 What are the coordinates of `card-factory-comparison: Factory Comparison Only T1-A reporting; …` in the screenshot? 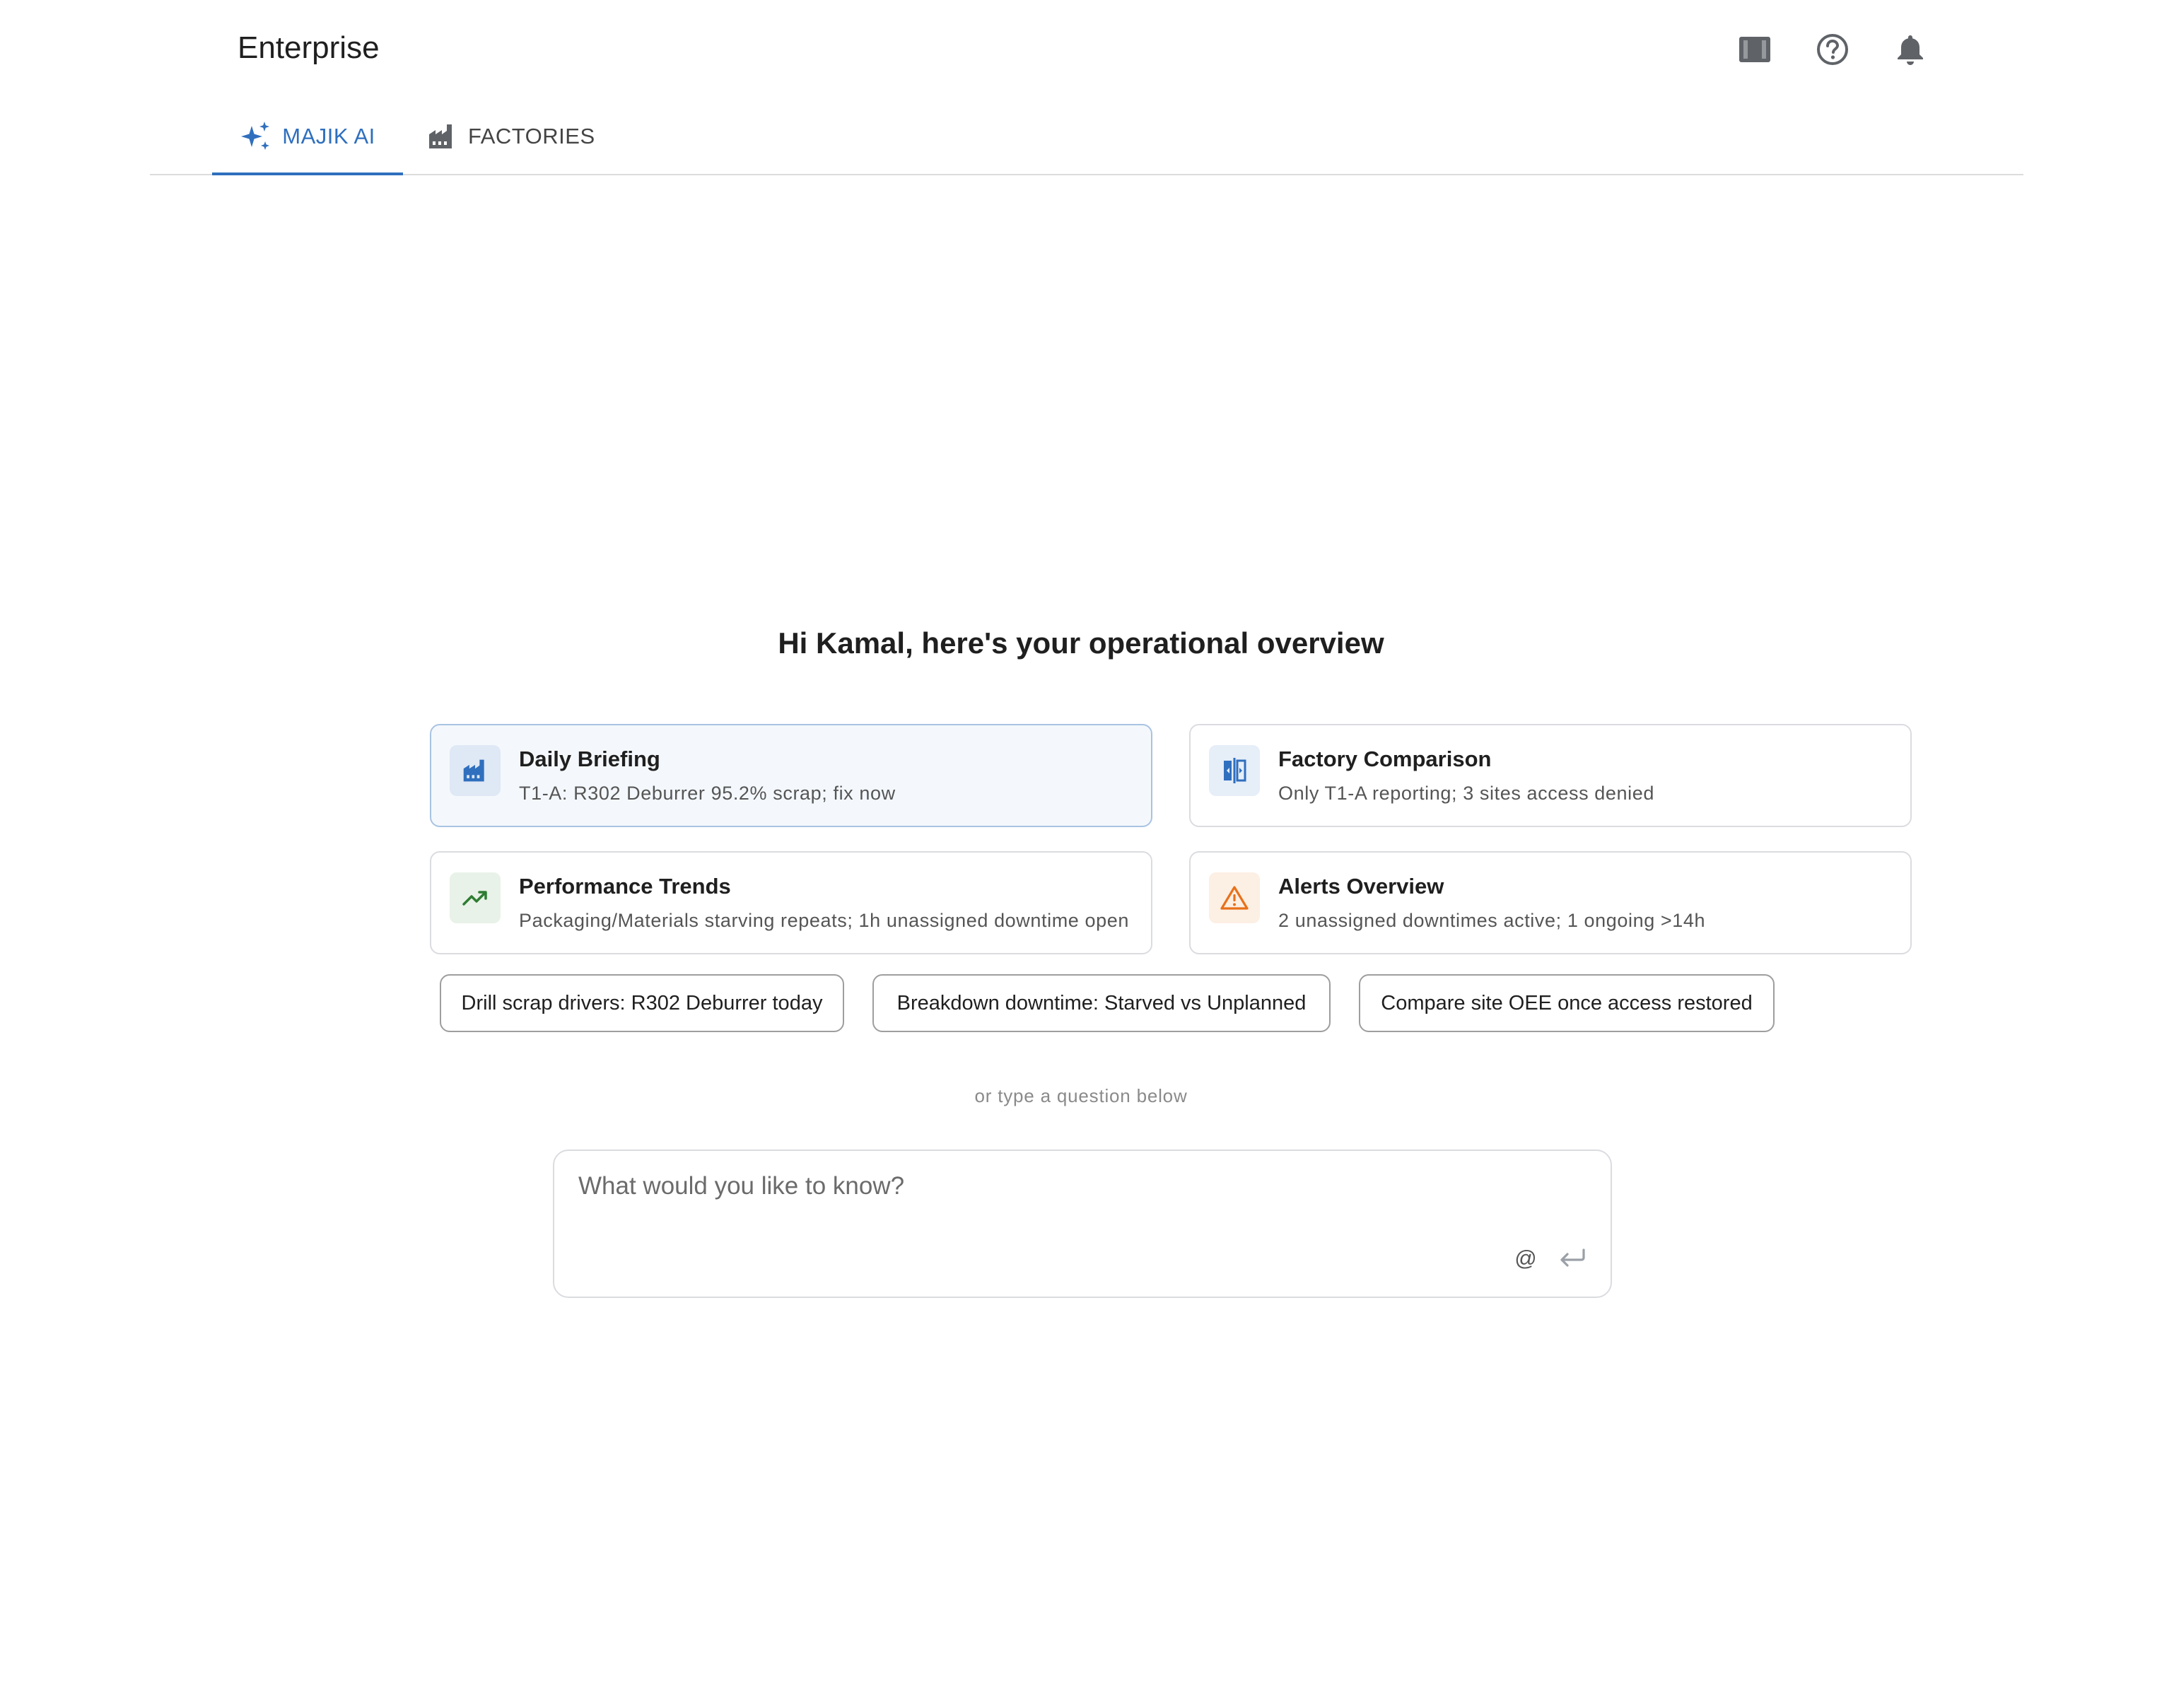 It's located at (1550, 776).